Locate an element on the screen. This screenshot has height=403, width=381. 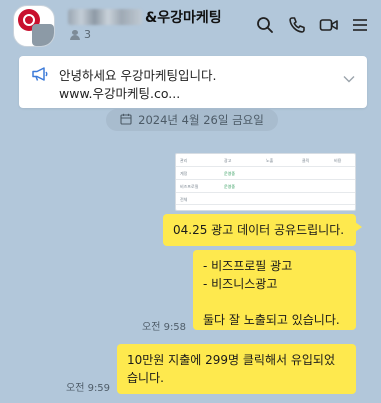
message-text: 습니다. is located at coordinates (145, 378).